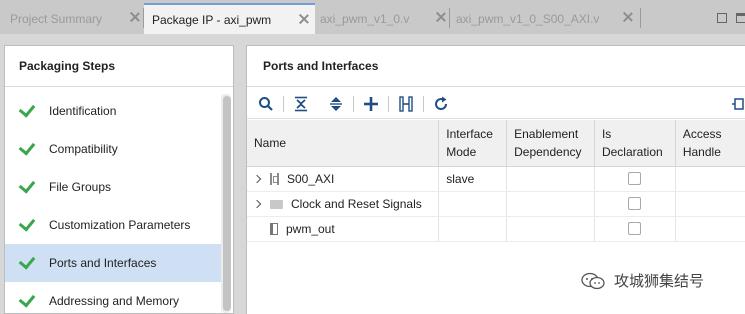  Describe the element at coordinates (83, 149) in the screenshot. I see `step-label: Compatibility` at that location.